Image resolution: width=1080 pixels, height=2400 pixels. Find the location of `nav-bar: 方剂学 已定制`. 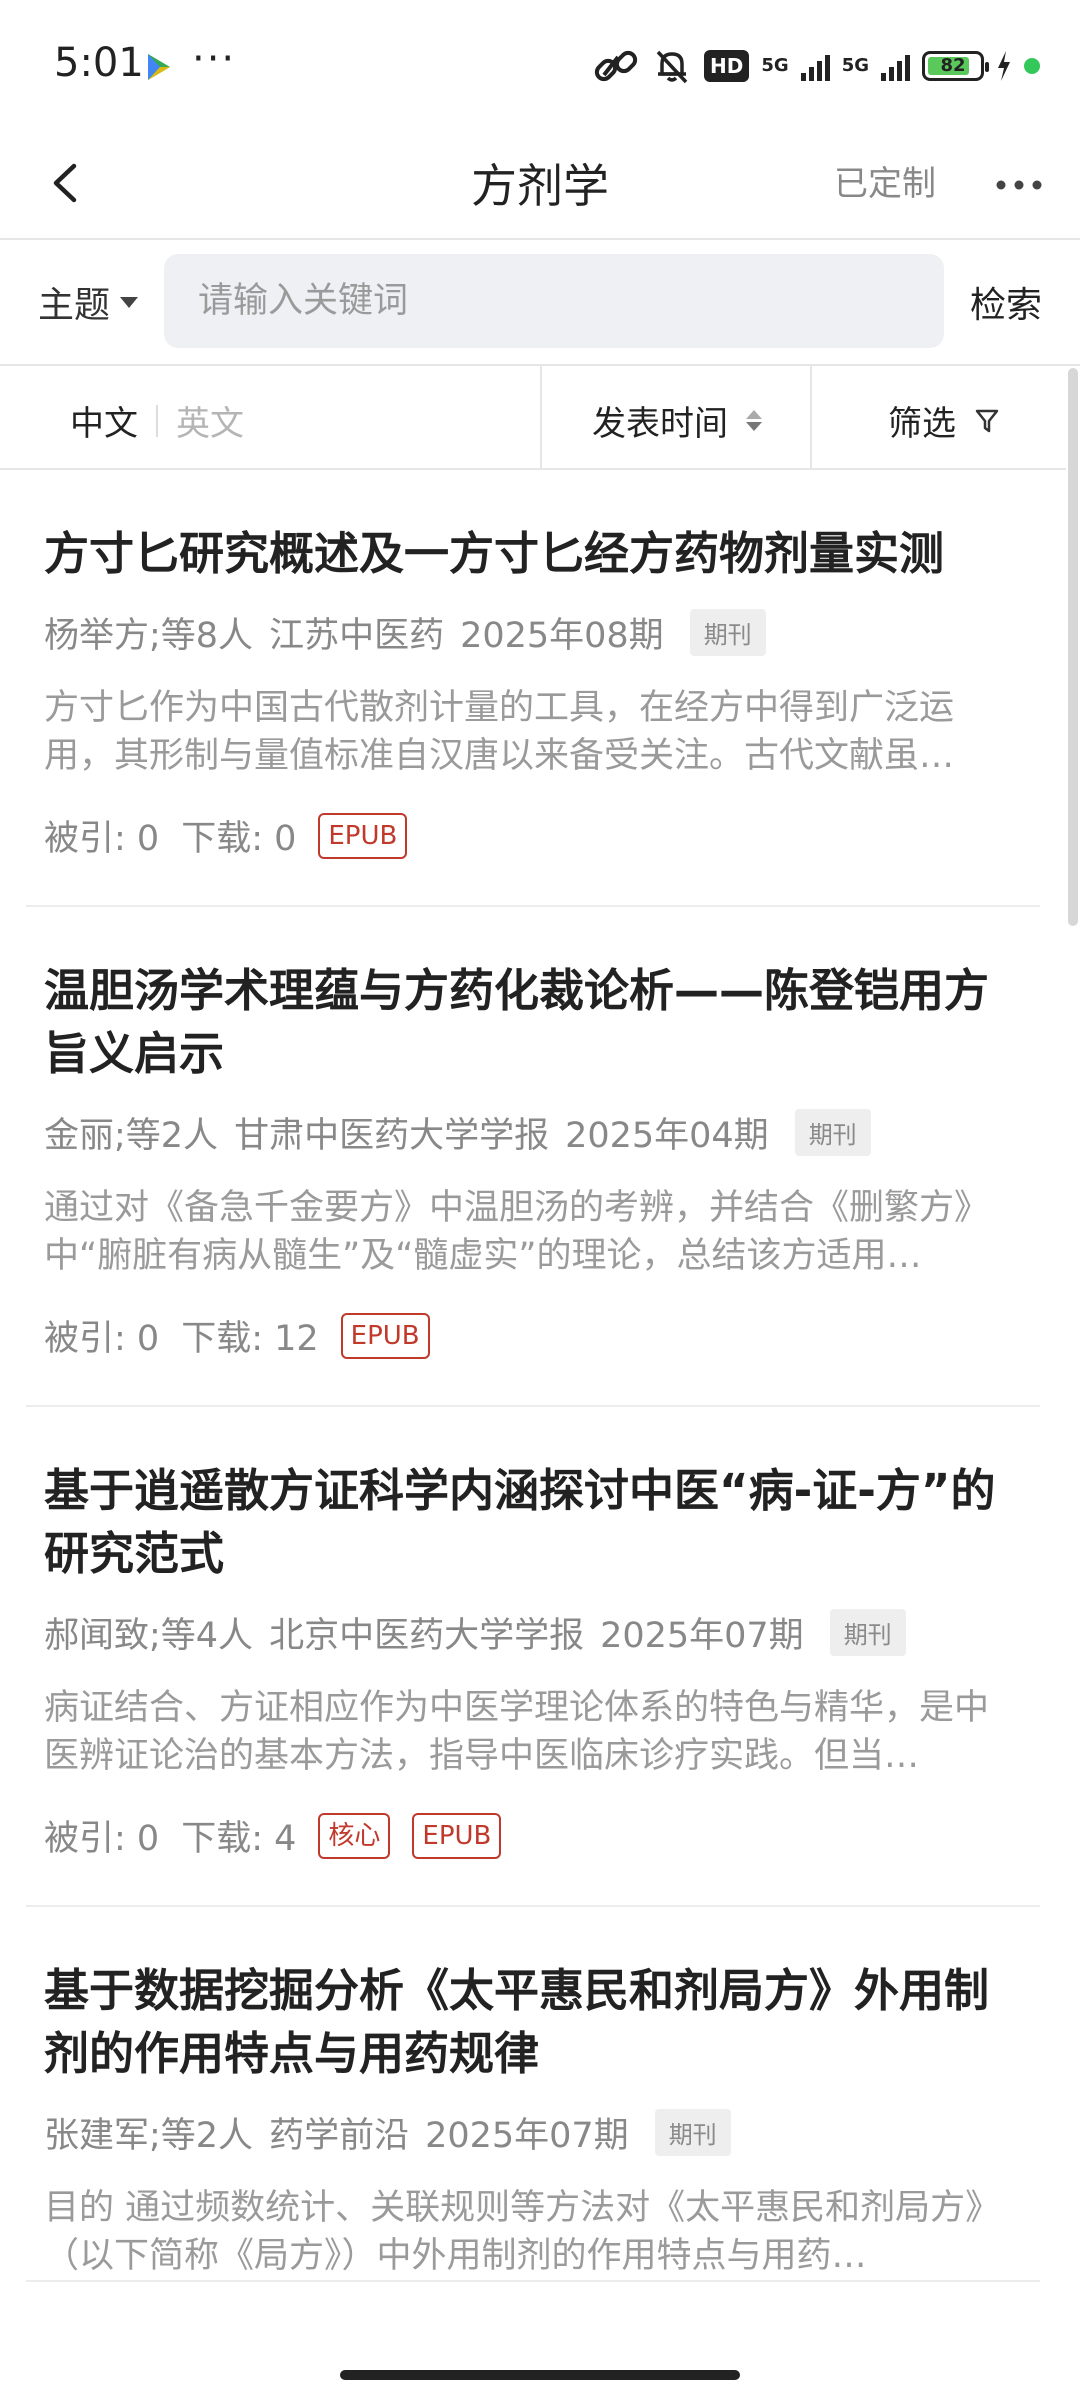

nav-bar: 方剂学 已定制 is located at coordinates (540, 185).